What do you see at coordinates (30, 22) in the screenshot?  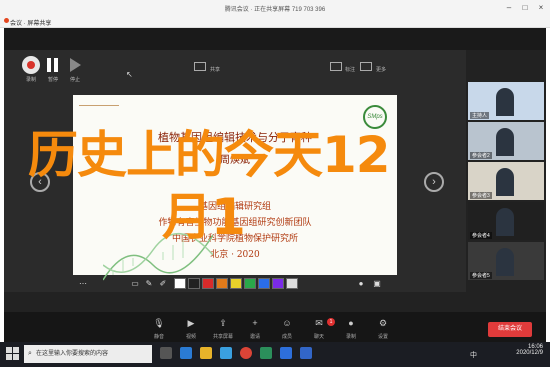 I see `tab-title: 会议 · 屏幕共享` at bounding box center [30, 22].